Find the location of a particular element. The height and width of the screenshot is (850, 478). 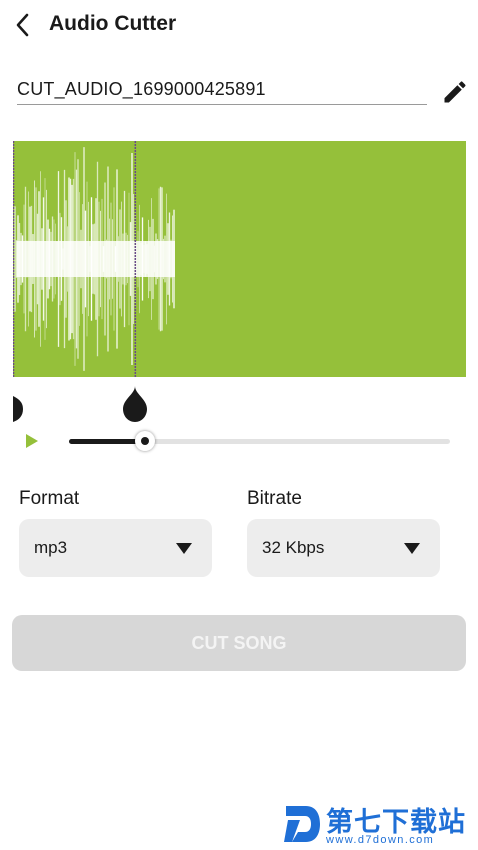

chevron-left-icon is located at coordinates (22, 25).